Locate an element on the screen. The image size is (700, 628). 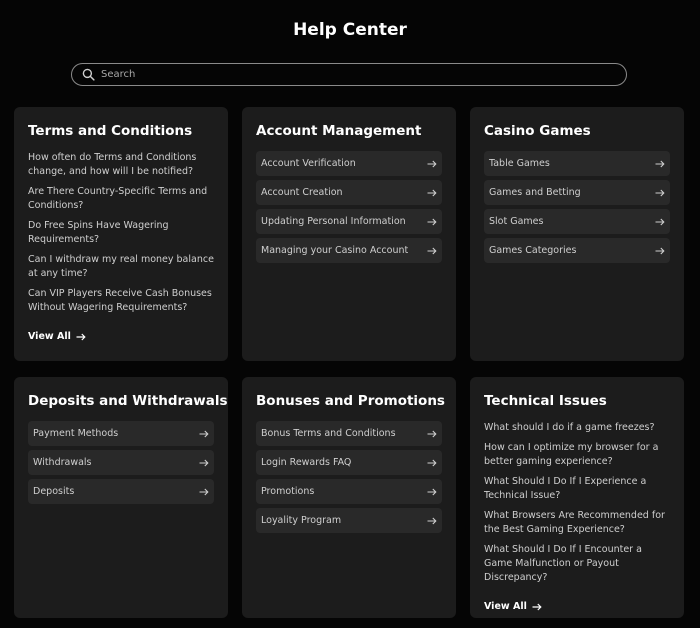
link-label: Games Categories is located at coordinates (533, 250).